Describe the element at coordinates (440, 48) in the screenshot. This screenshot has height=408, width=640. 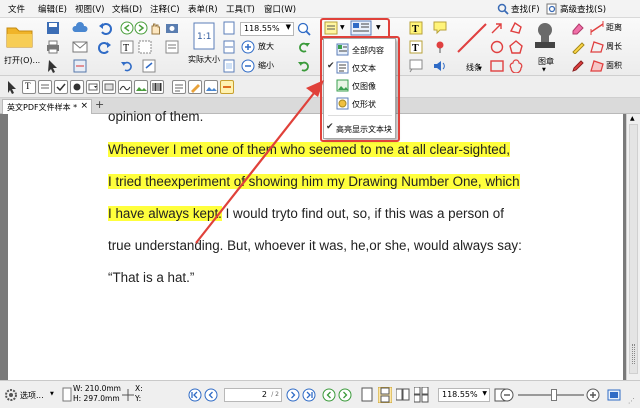
I see `pushpin-icon` at that location.